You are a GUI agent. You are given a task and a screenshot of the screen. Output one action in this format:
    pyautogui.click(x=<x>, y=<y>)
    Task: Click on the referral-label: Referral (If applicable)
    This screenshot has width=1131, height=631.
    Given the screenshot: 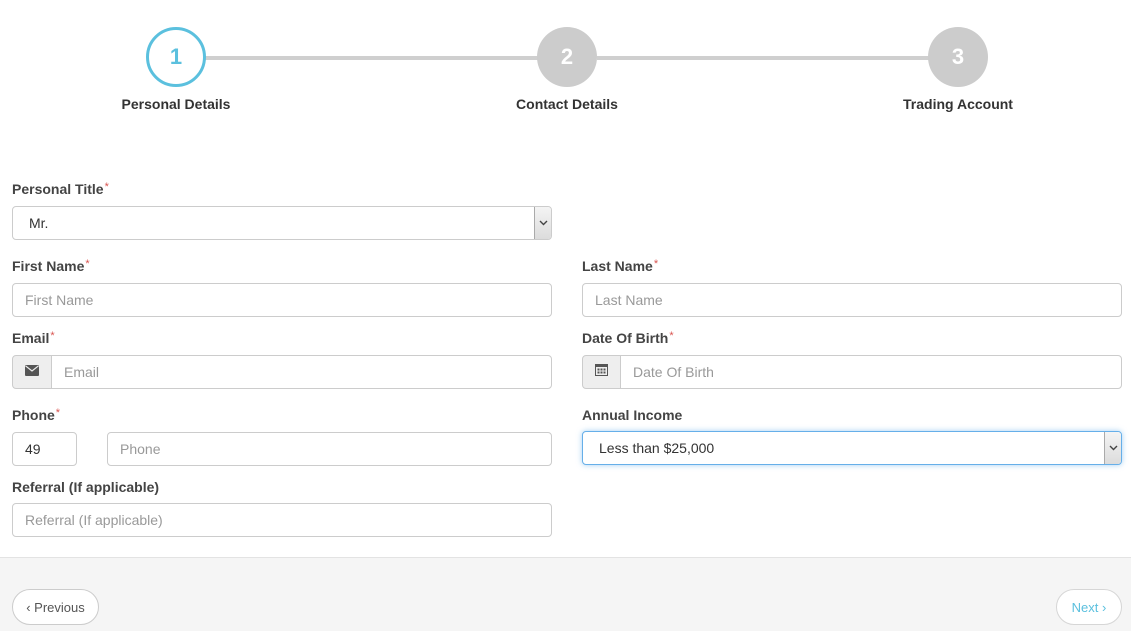 What is the action you would take?
    pyautogui.click(x=86, y=487)
    